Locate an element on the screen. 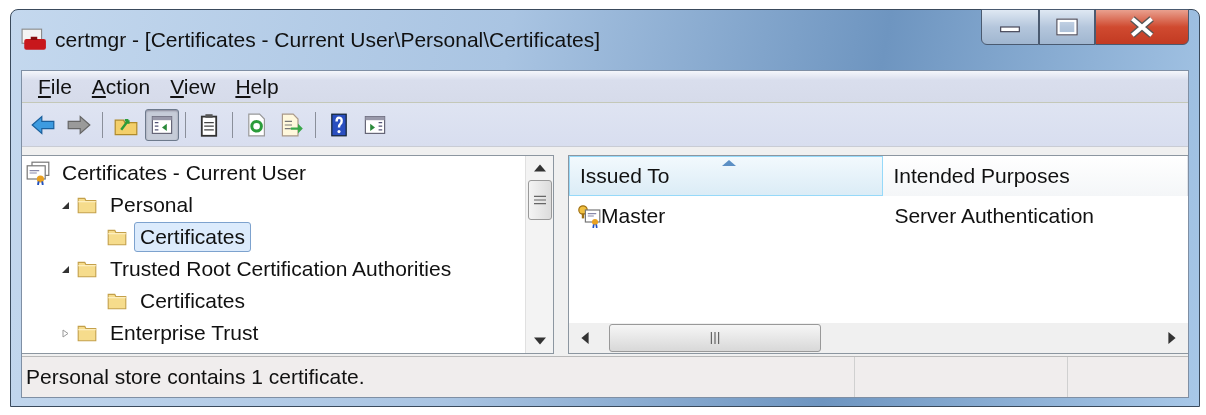 This screenshot has width=1206, height=415. toolbox-icon is located at coordinates (34, 40).